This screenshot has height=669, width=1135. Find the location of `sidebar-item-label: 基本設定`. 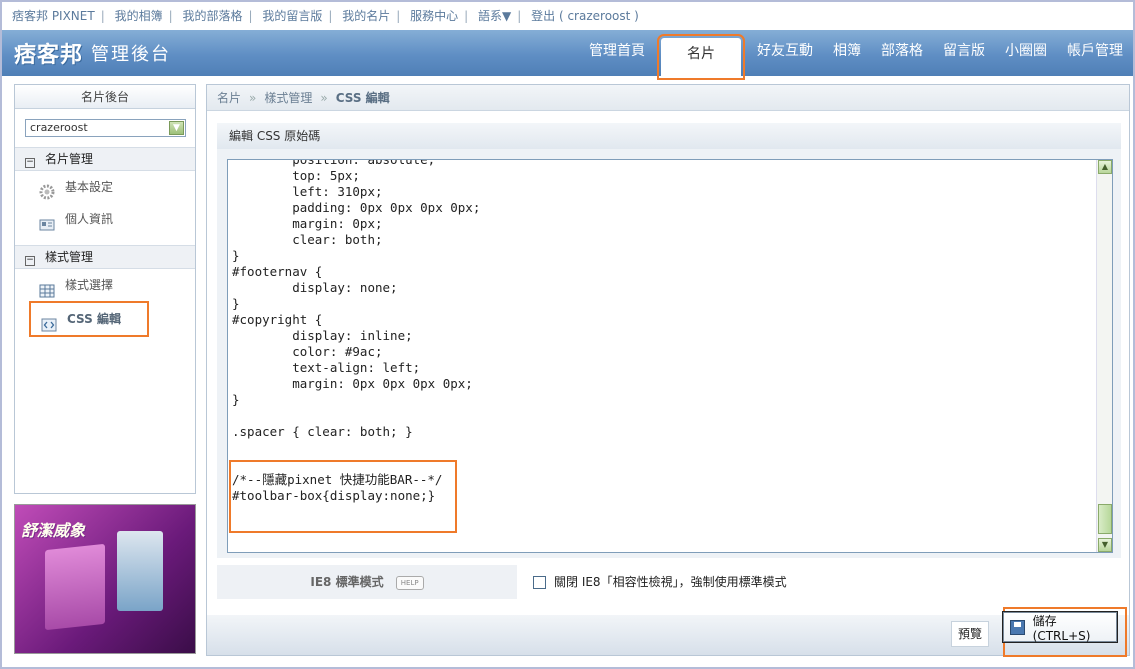

sidebar-item-label: 基本設定 is located at coordinates (89, 187).